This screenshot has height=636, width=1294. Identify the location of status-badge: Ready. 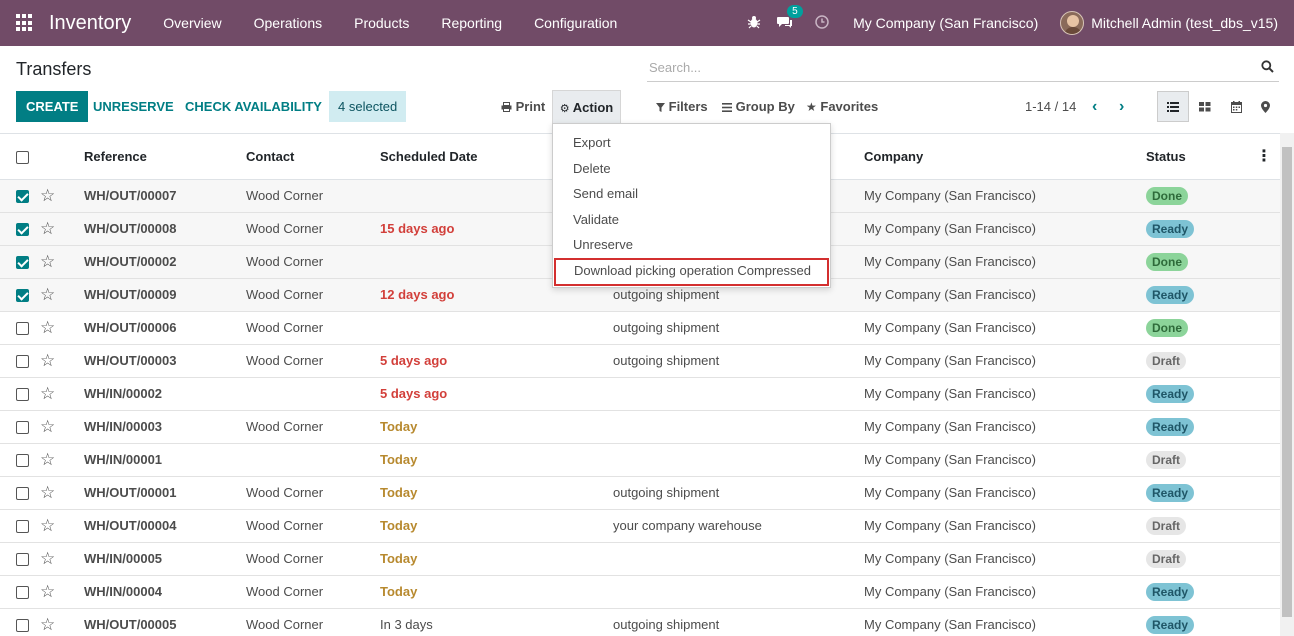
(1170, 492).